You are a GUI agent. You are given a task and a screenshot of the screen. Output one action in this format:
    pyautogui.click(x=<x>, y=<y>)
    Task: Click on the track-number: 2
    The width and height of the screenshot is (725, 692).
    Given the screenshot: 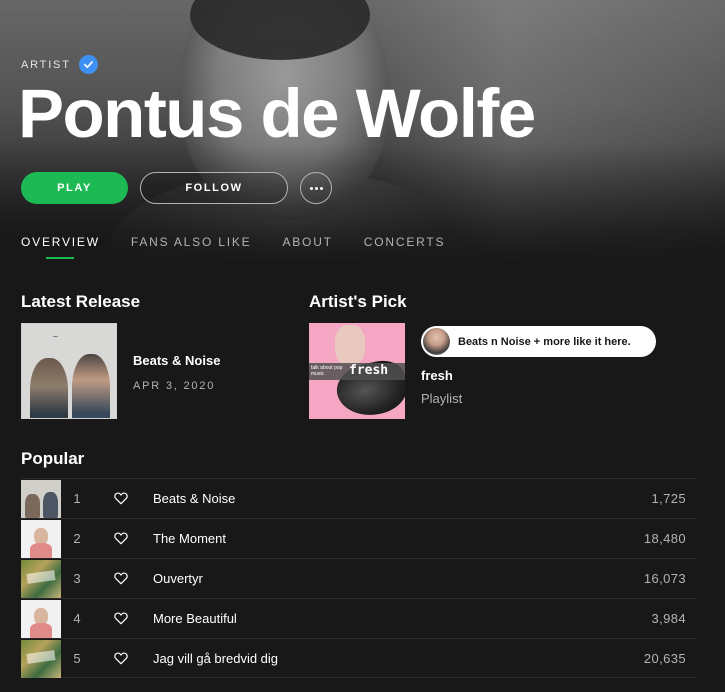 What is the action you would take?
    pyautogui.click(x=77, y=538)
    